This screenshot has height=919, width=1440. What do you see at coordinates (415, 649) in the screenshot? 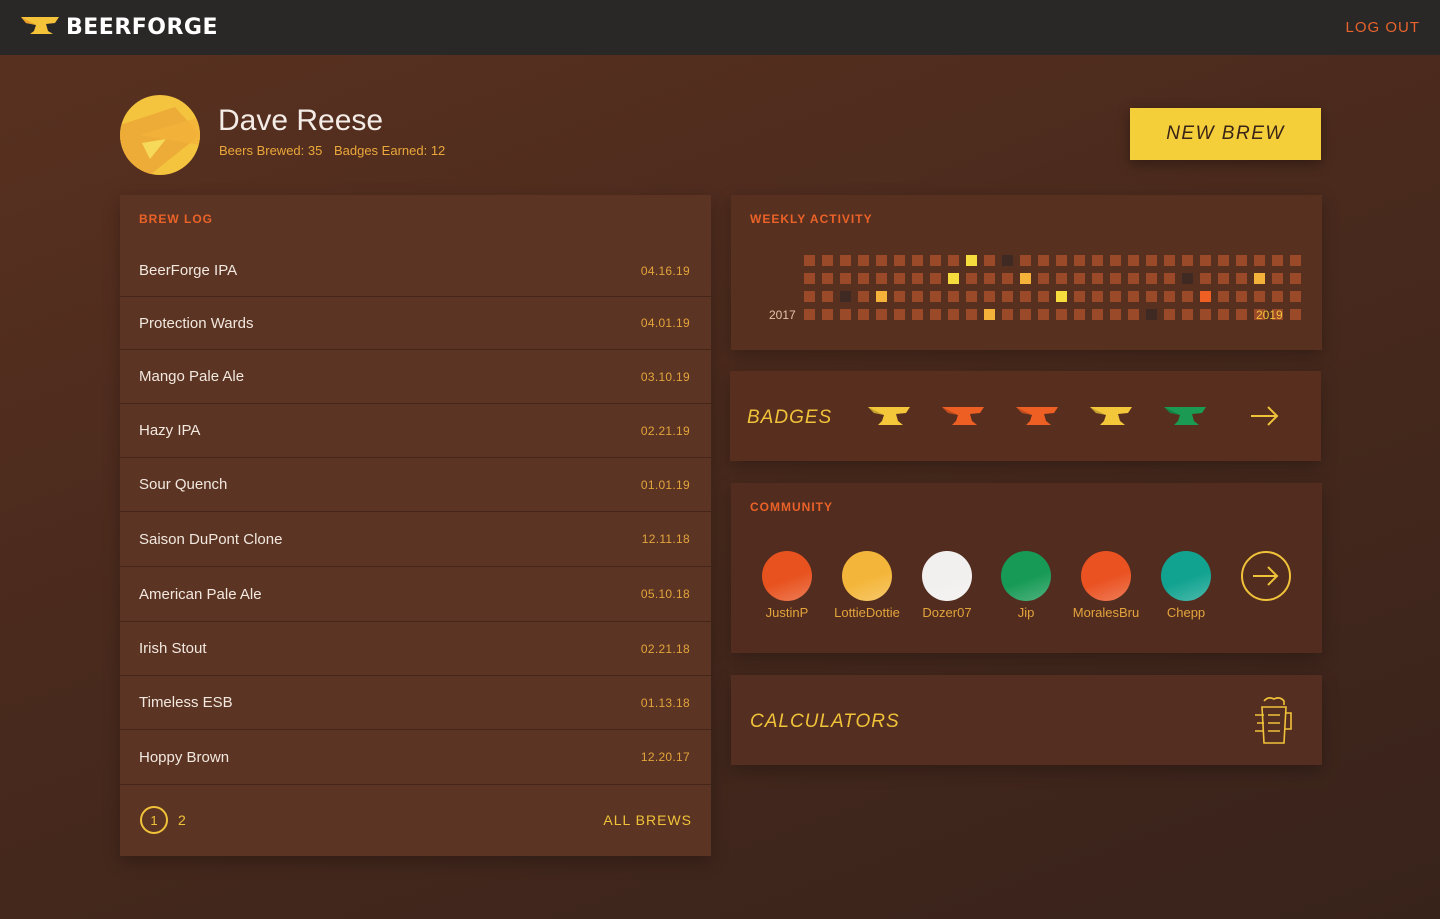
I see `brew-log-row: Irish Stout 02.21.18` at bounding box center [415, 649].